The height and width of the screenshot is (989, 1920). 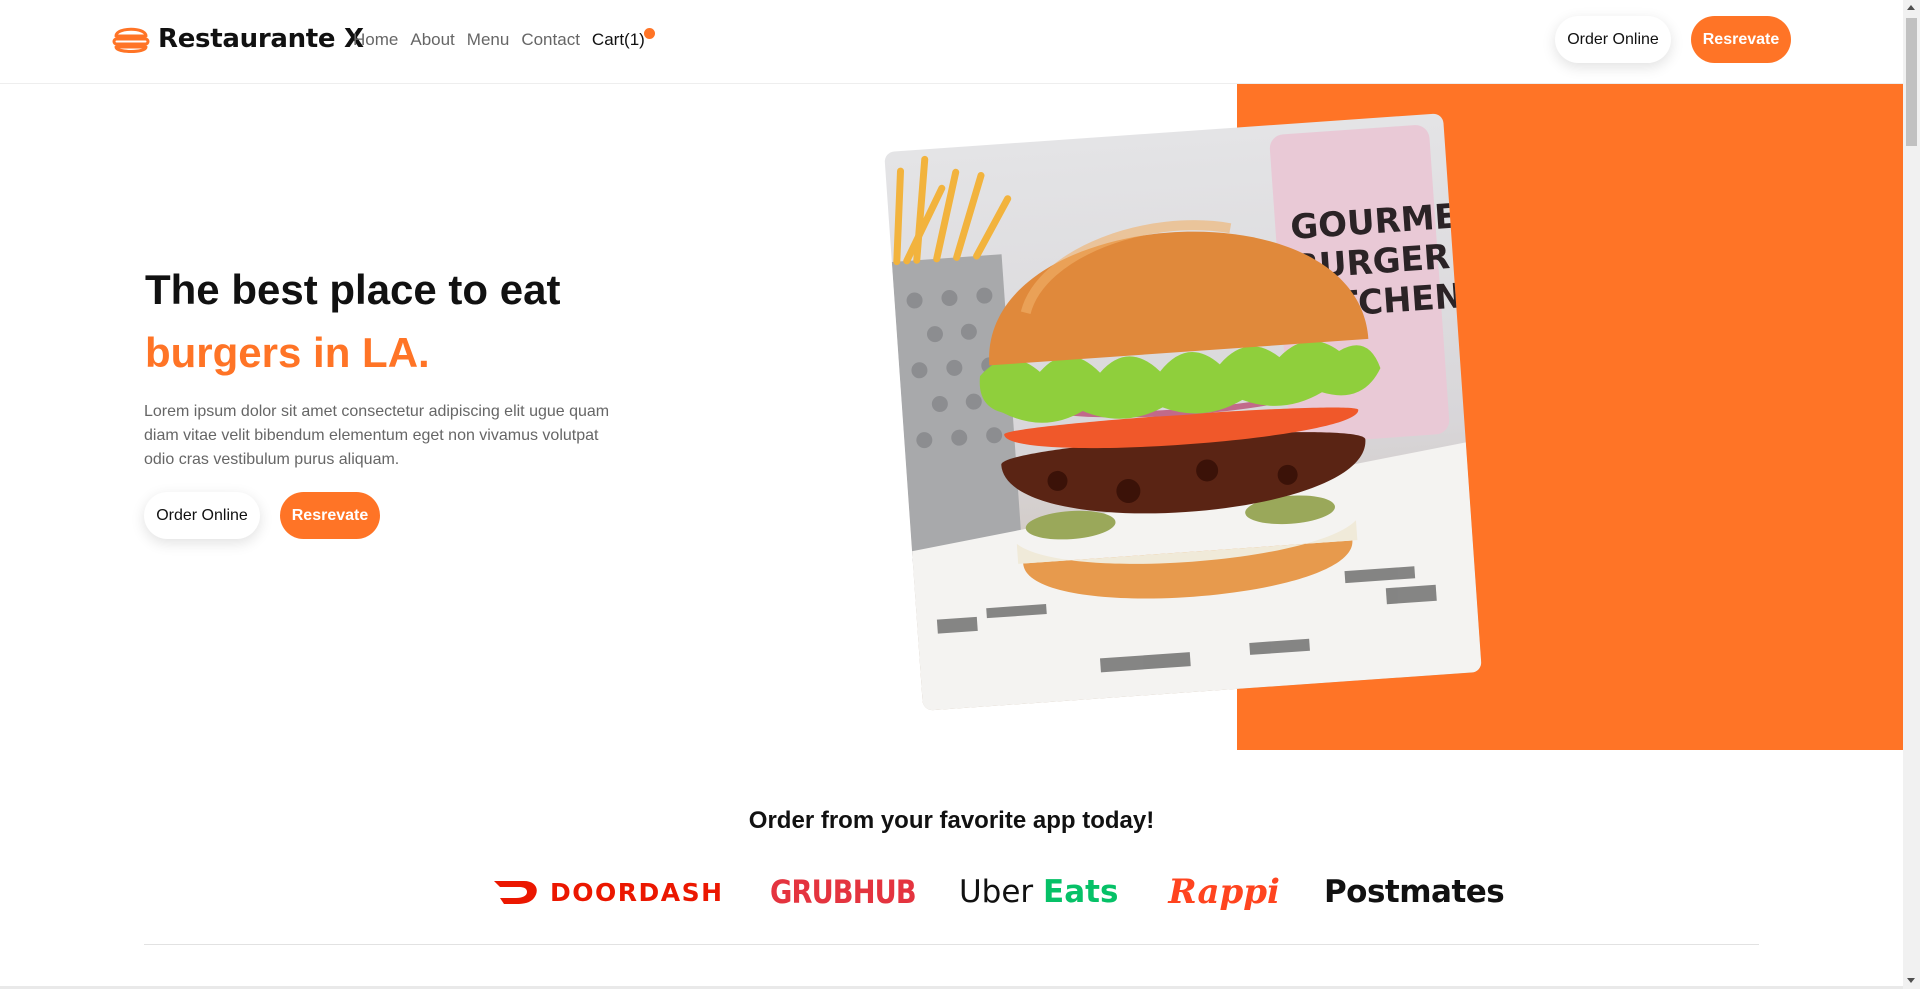 I want to click on postmates-label: Postmates, so click(x=1414, y=892).